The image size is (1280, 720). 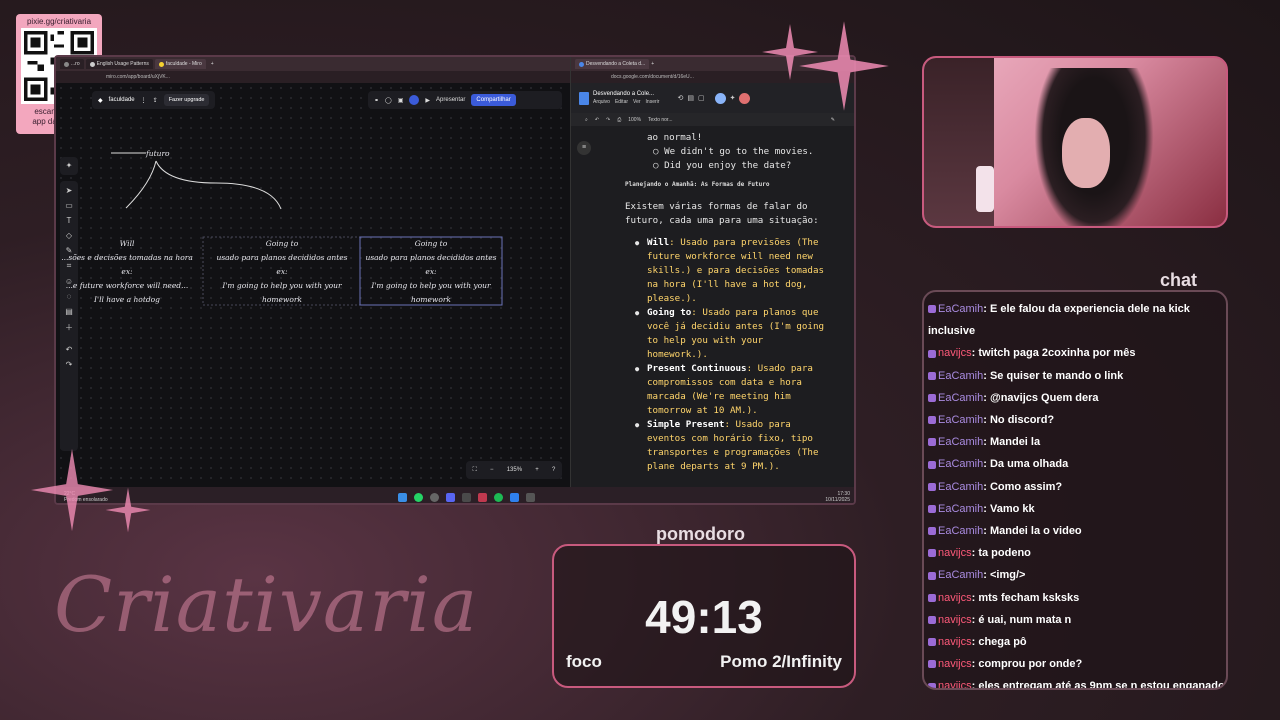 I want to click on zoom-out-icon: −, so click(x=492, y=470).